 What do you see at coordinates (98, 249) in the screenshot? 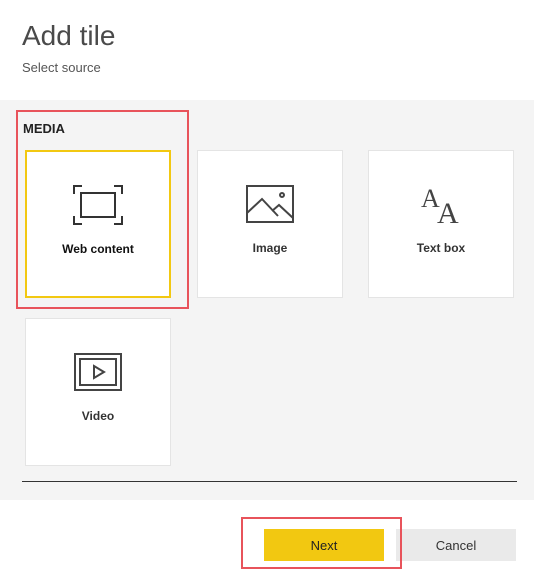
I see `tile-label: Web content` at bounding box center [98, 249].